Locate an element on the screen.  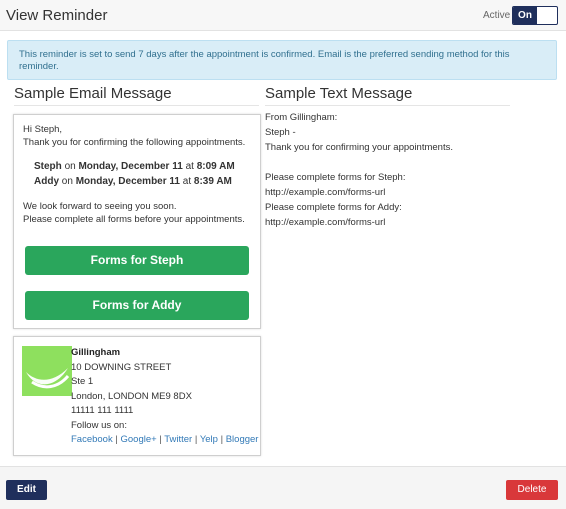
appointment-item: Steph on Monday, December 11 at 8:09 AM is located at coordinates (134, 166).